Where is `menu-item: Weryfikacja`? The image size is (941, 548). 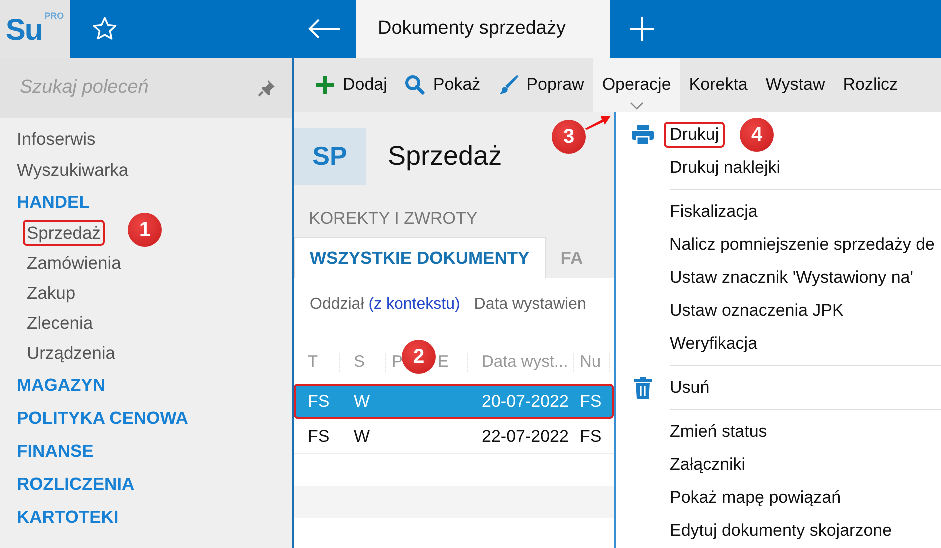
menu-item: Weryfikacja is located at coordinates (714, 343).